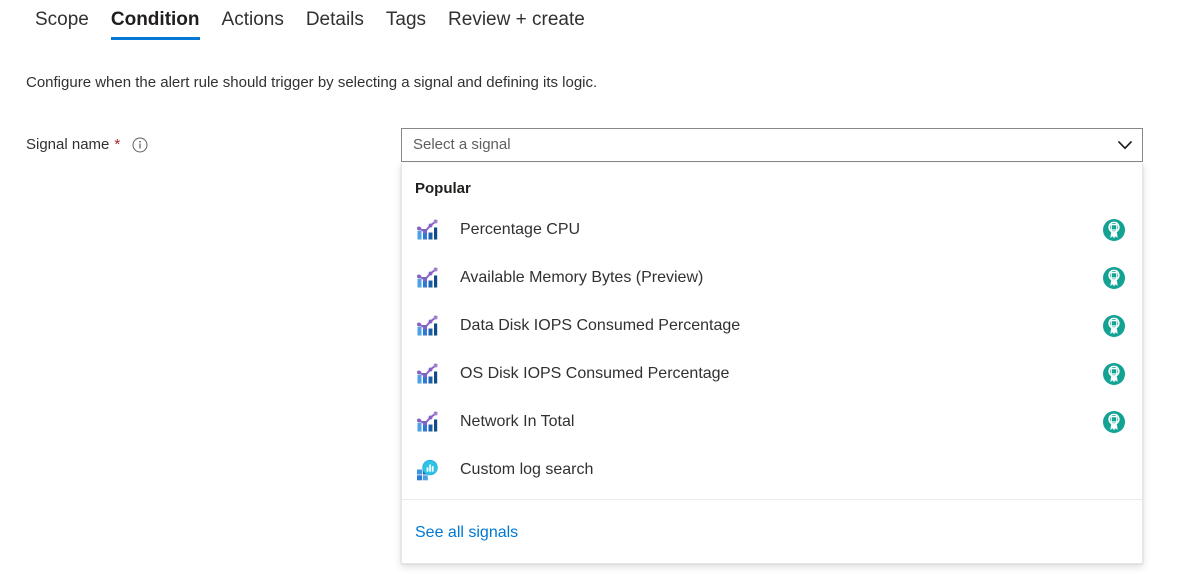 The image size is (1180, 582). I want to click on list-item: Custom log search, so click(772, 470).